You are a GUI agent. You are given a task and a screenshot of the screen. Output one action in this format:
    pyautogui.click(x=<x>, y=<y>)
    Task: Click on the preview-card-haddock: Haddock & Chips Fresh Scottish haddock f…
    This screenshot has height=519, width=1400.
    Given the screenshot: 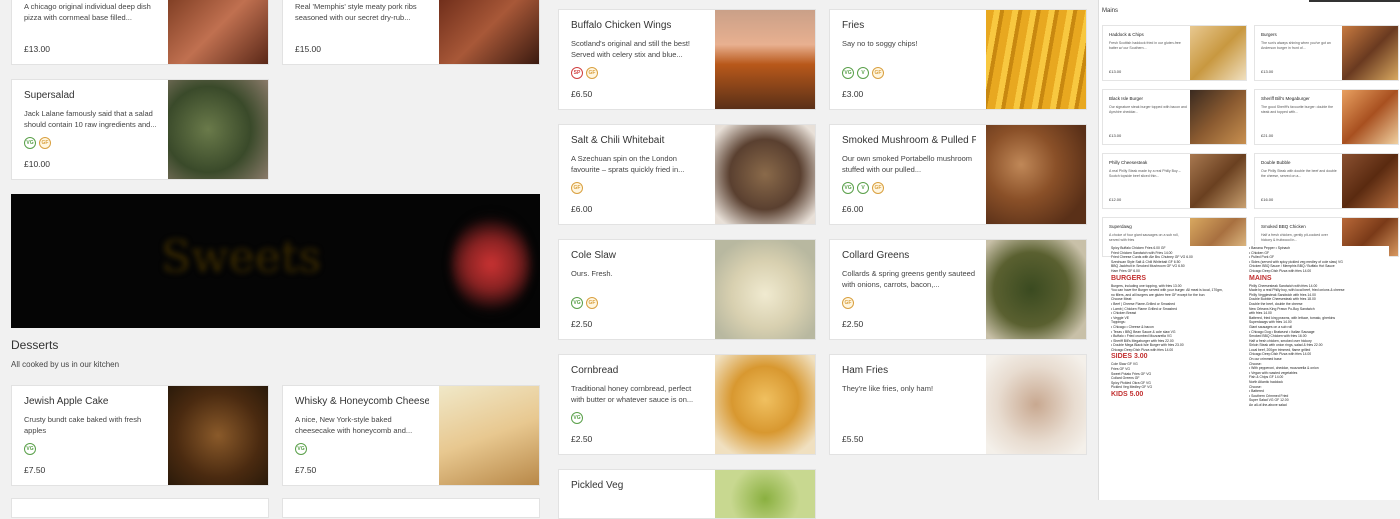 What is the action you would take?
    pyautogui.click(x=1174, y=53)
    